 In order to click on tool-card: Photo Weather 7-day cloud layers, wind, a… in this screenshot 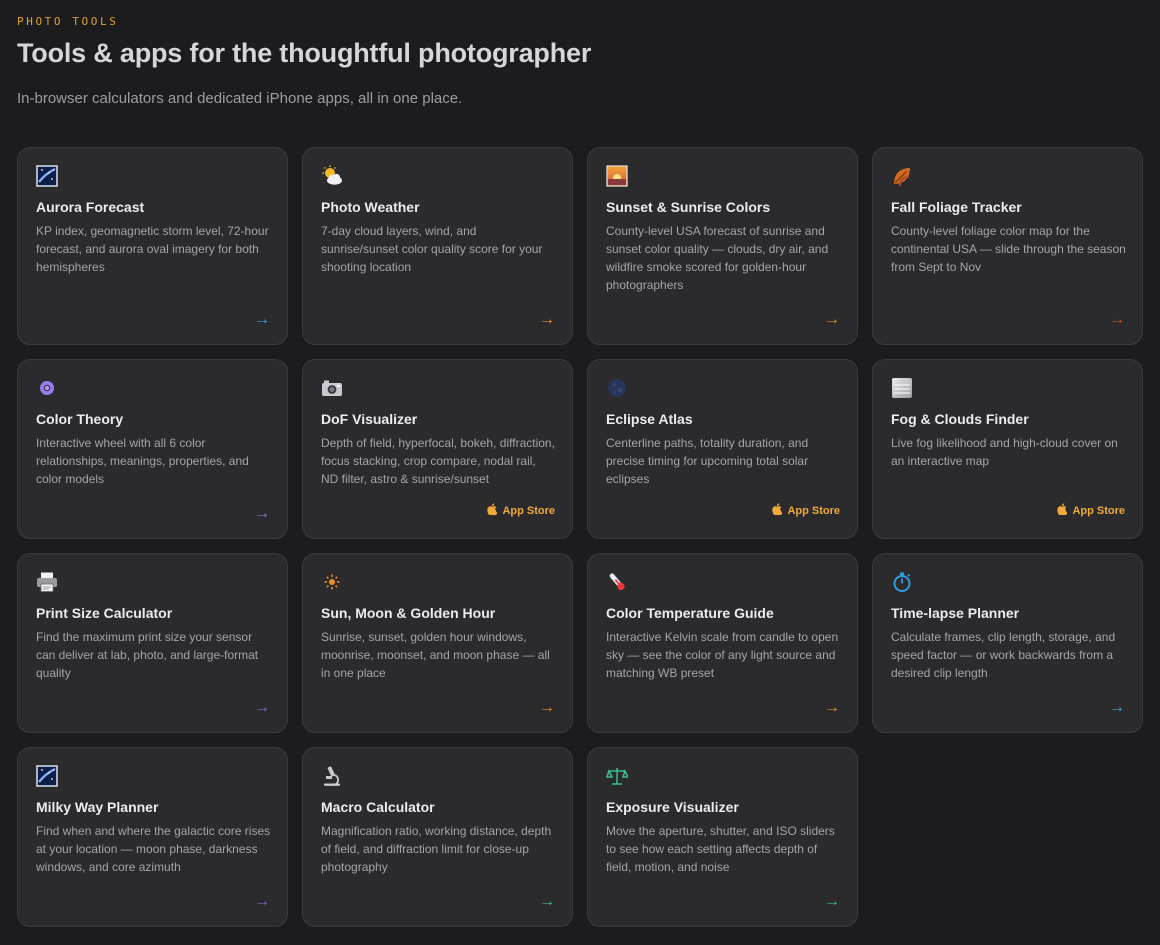, I will do `click(437, 246)`.